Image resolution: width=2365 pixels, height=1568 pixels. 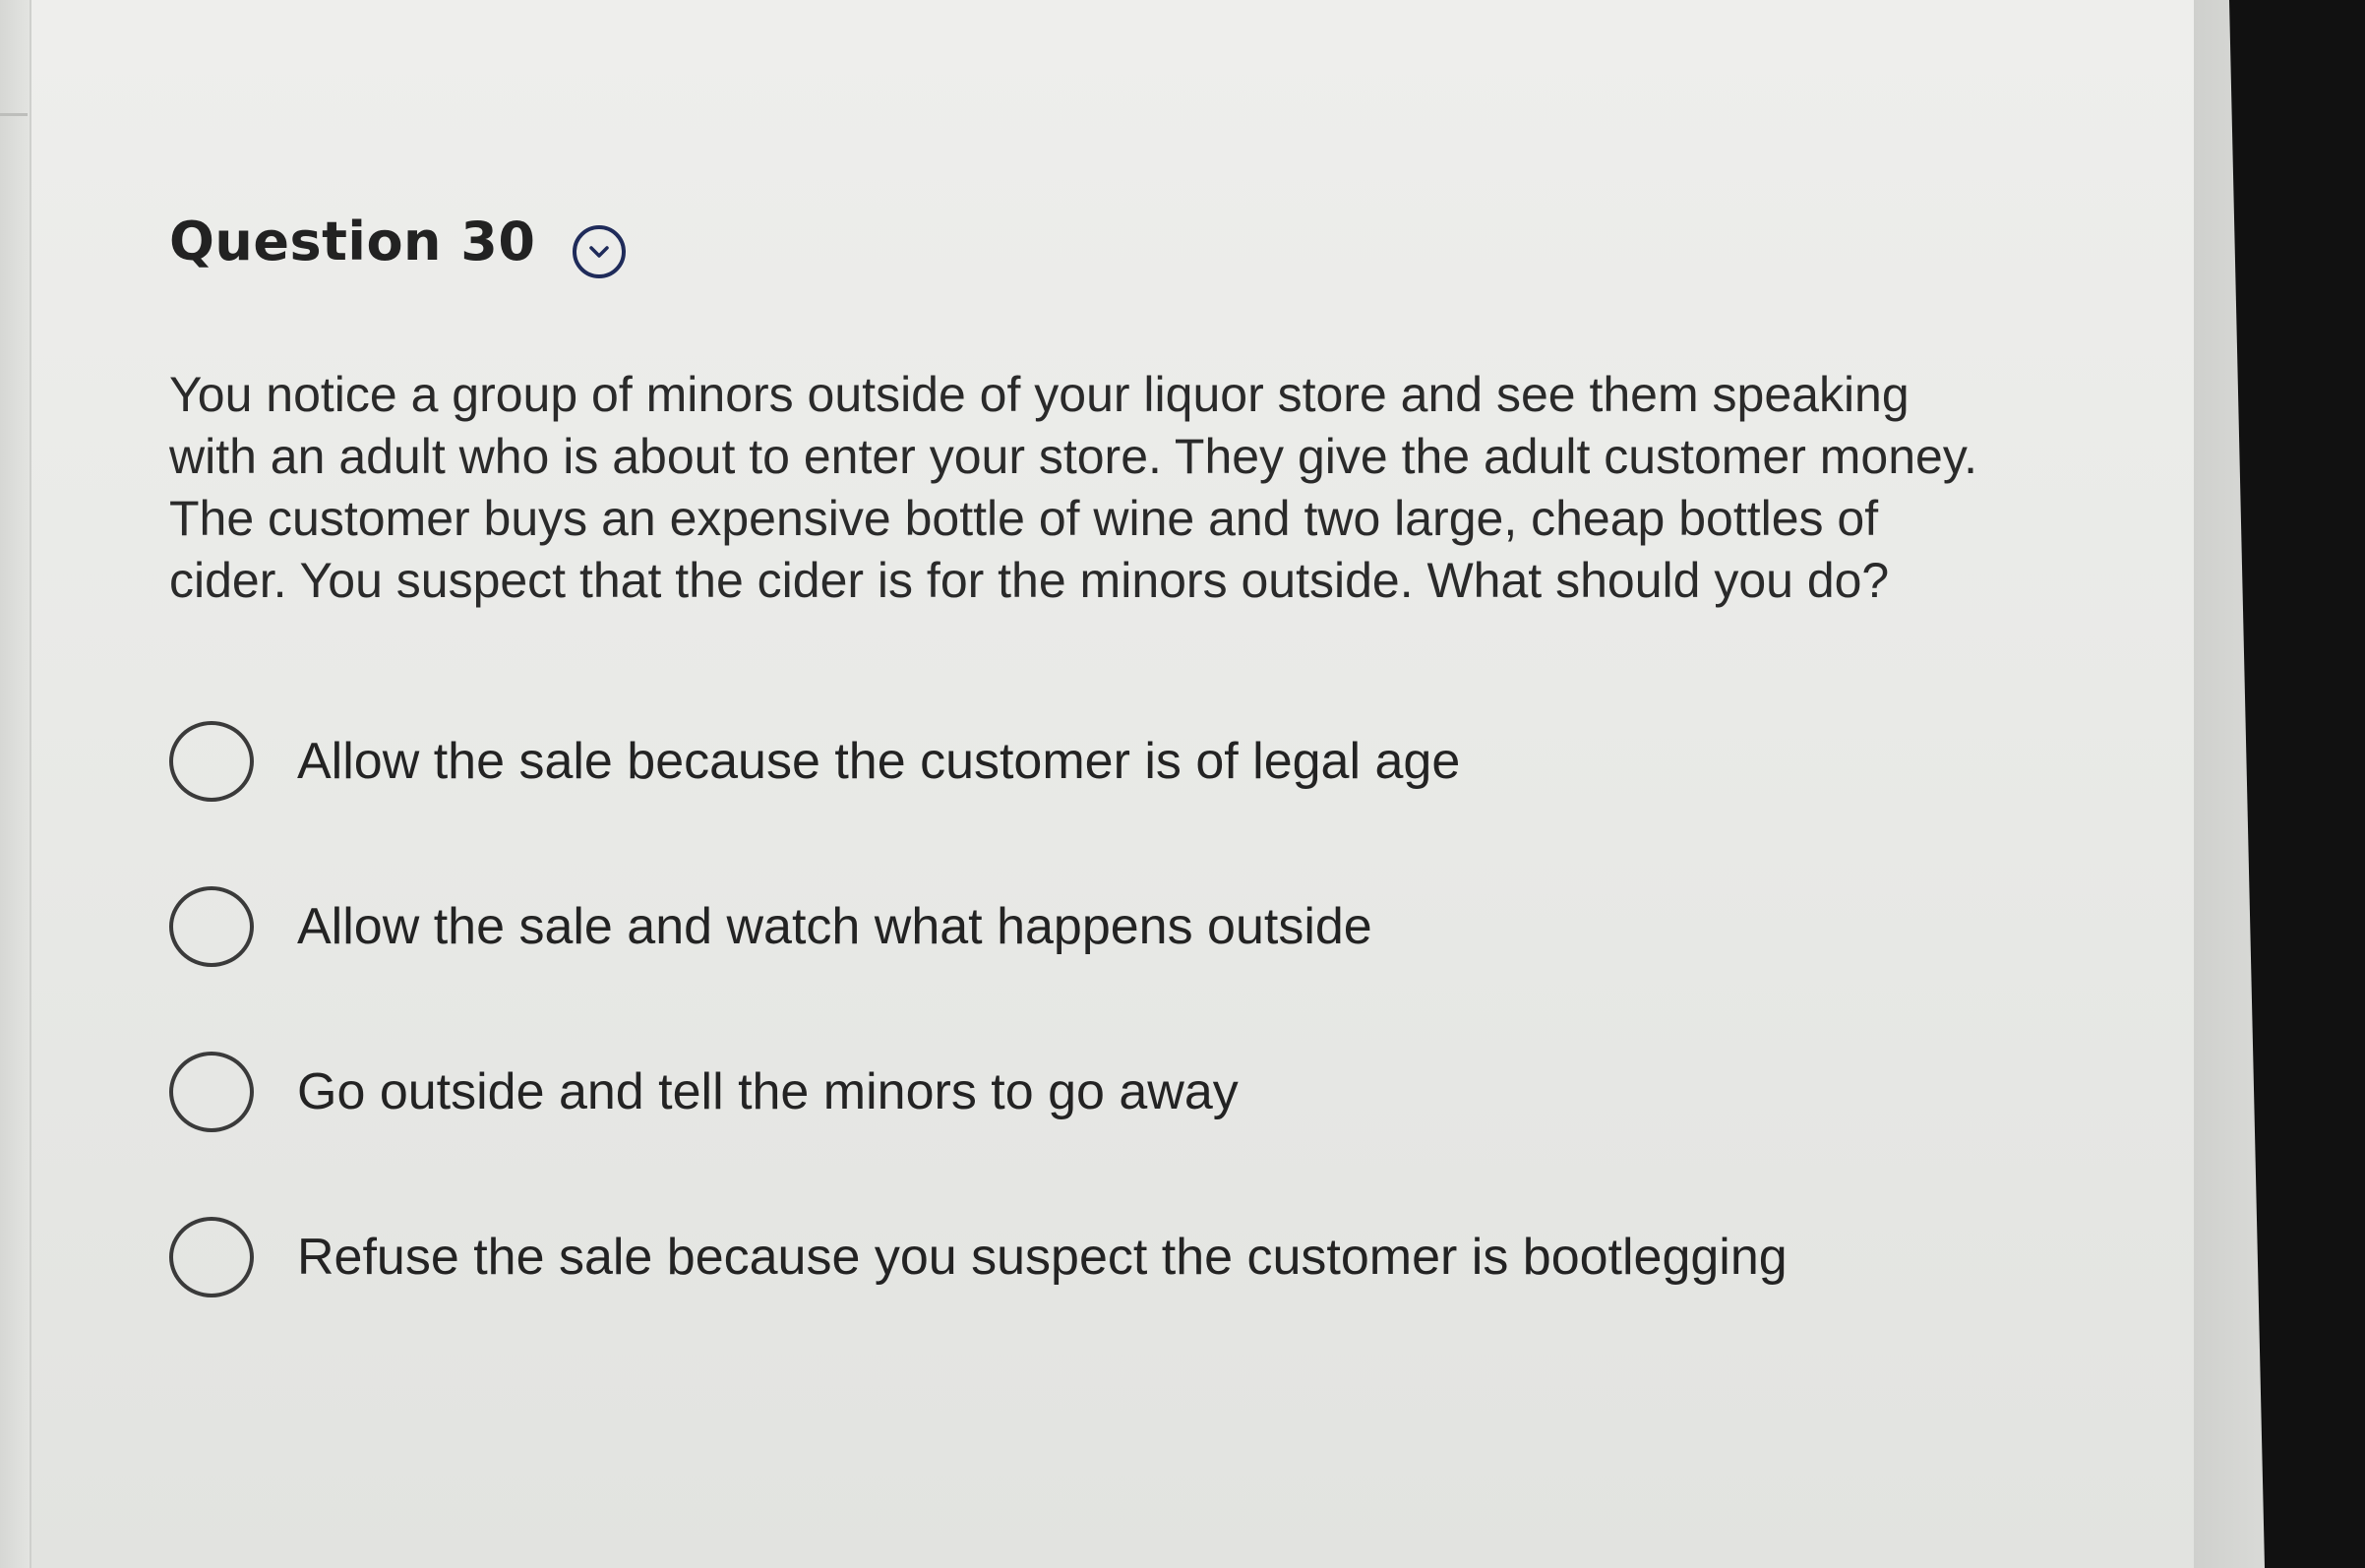 What do you see at coordinates (15, 784) in the screenshot?
I see `left-panel-edge` at bounding box center [15, 784].